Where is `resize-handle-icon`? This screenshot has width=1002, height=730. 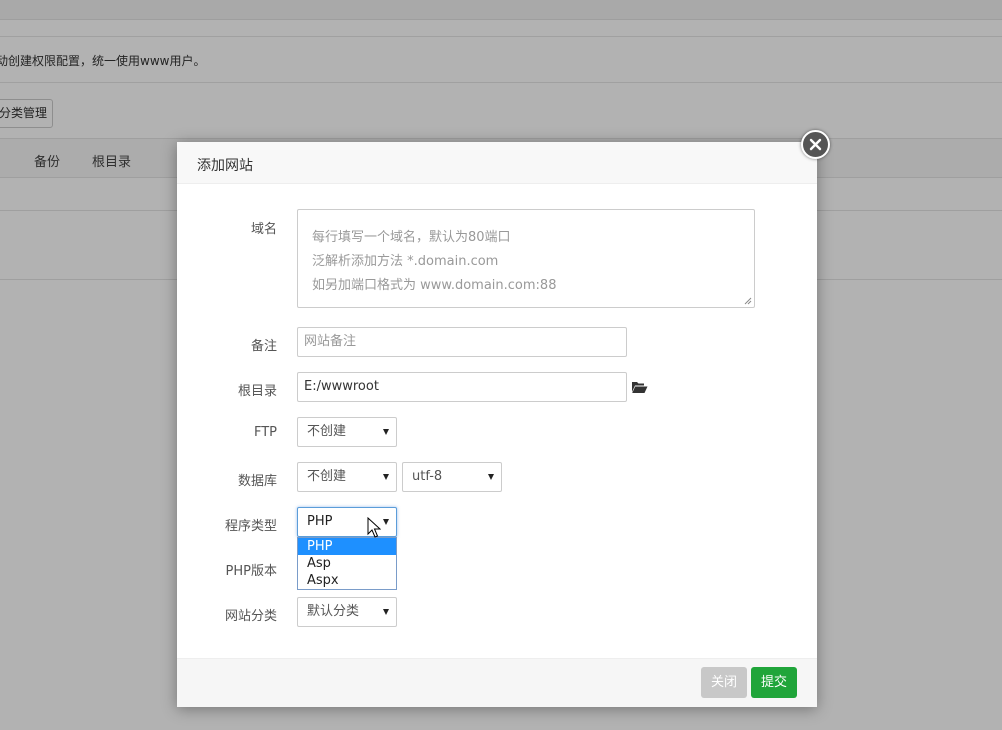 resize-handle-icon is located at coordinates (748, 301).